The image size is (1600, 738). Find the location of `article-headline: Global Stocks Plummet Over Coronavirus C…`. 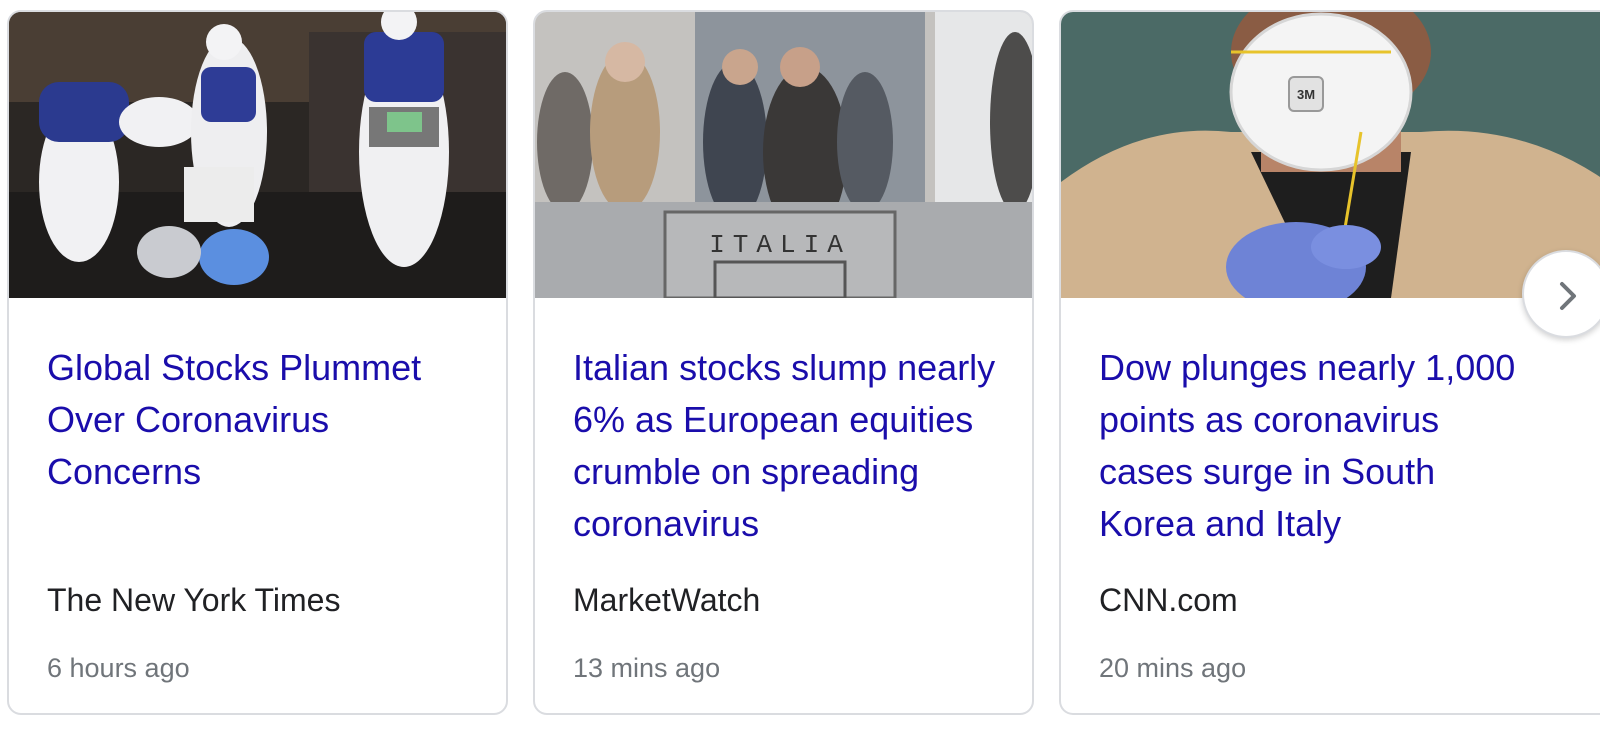

article-headline: Global Stocks Plummet Over Coronavirus C… is located at coordinates (262, 420).